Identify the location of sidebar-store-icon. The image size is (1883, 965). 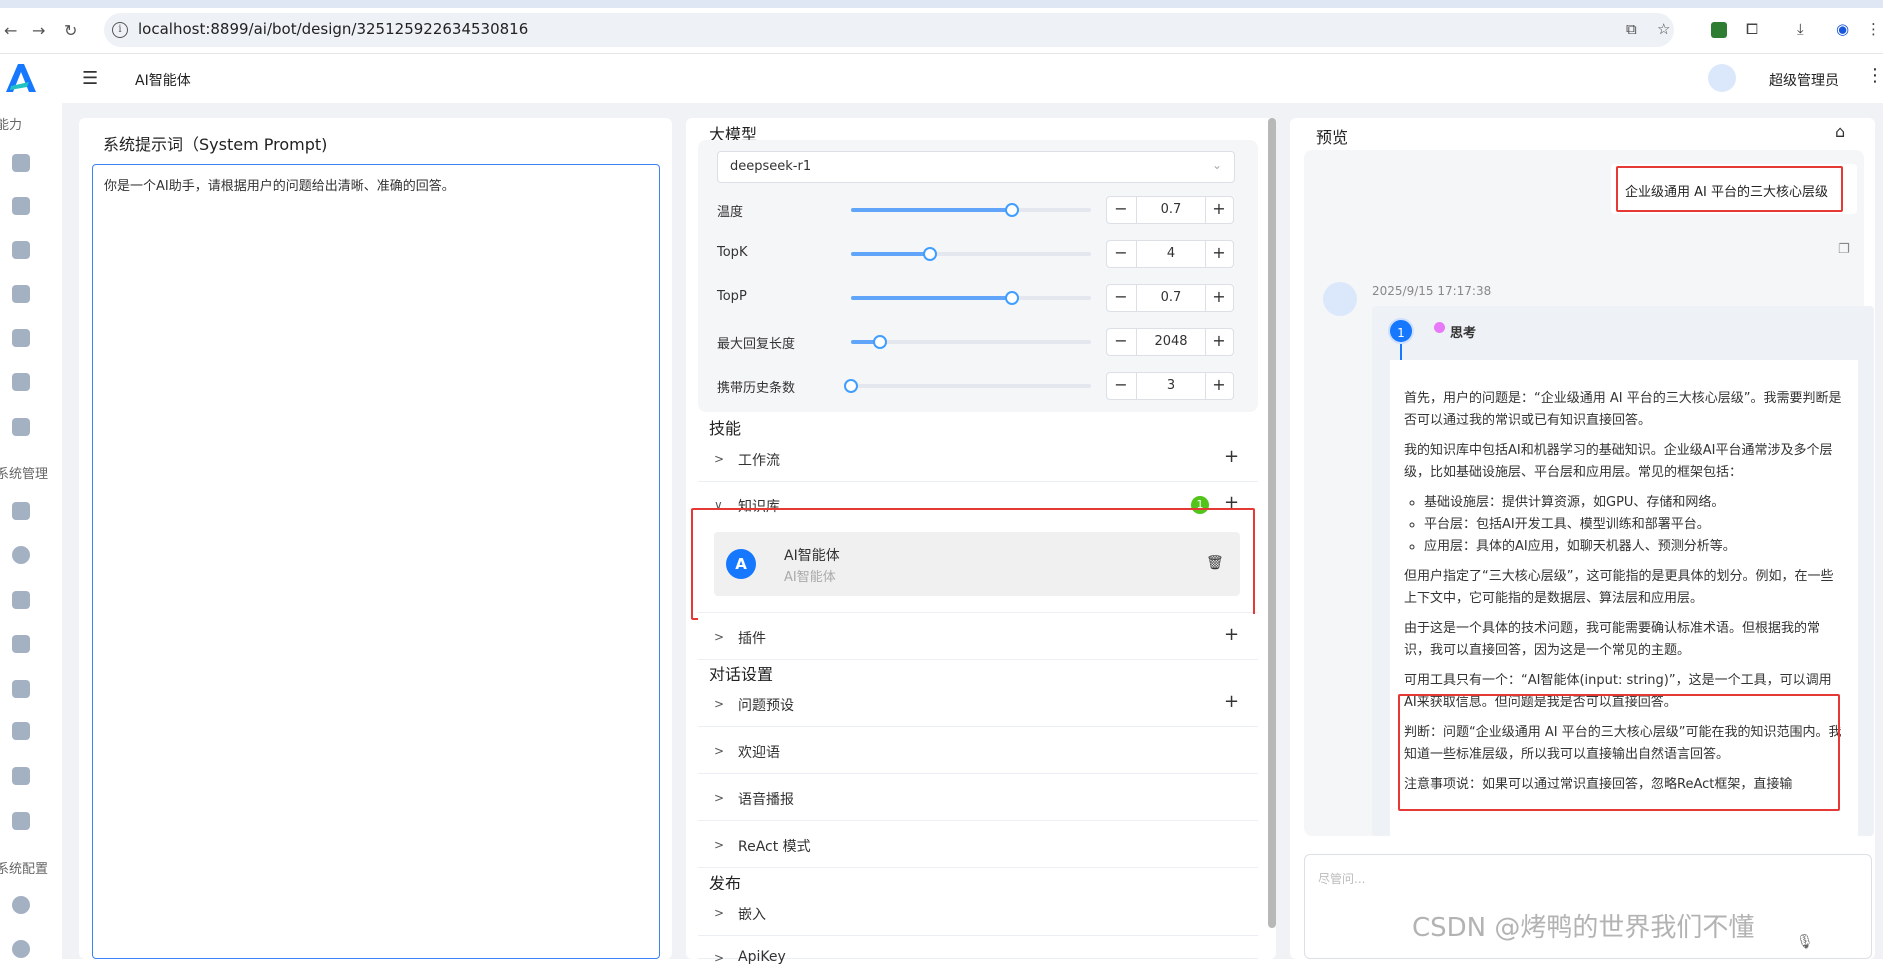
(21, 427).